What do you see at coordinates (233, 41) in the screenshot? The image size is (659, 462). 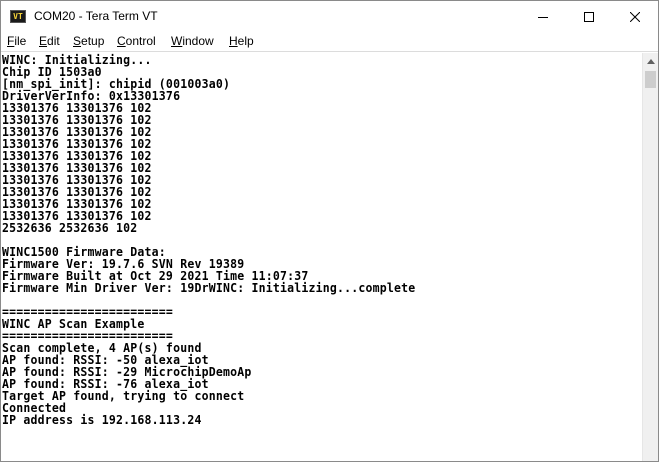 I see `menu-help-mnemonic: H` at bounding box center [233, 41].